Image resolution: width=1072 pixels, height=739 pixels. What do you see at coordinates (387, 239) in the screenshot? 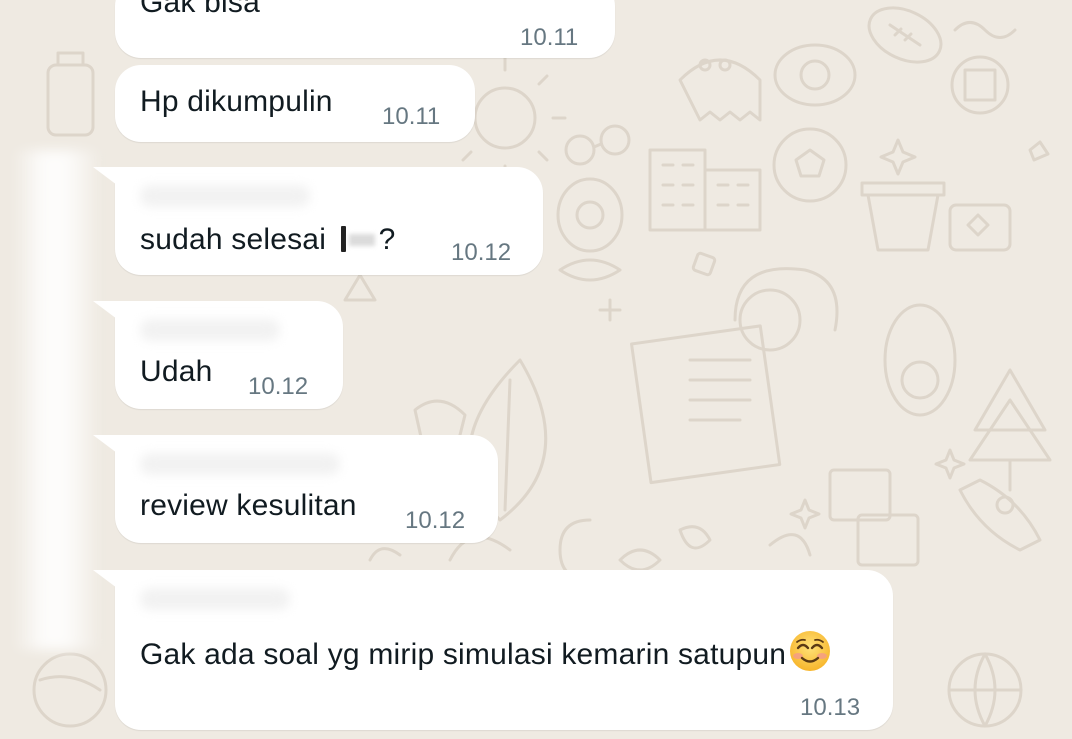
I see `message-text-part: ?` at bounding box center [387, 239].